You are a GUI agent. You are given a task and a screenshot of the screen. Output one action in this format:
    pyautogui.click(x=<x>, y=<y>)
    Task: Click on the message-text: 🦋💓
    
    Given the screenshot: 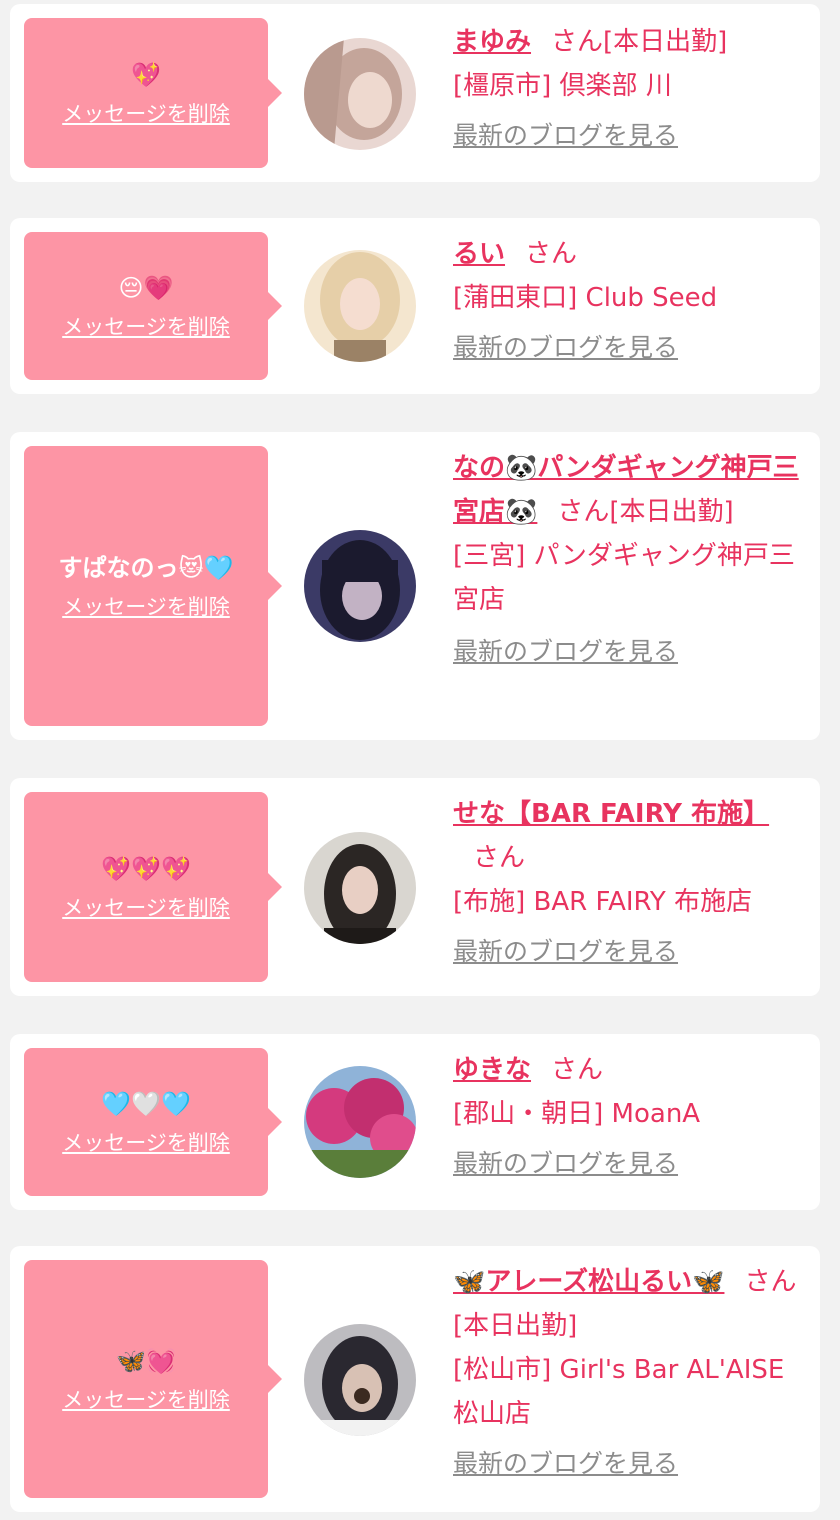 What is the action you would take?
    pyautogui.click(x=146, y=1361)
    